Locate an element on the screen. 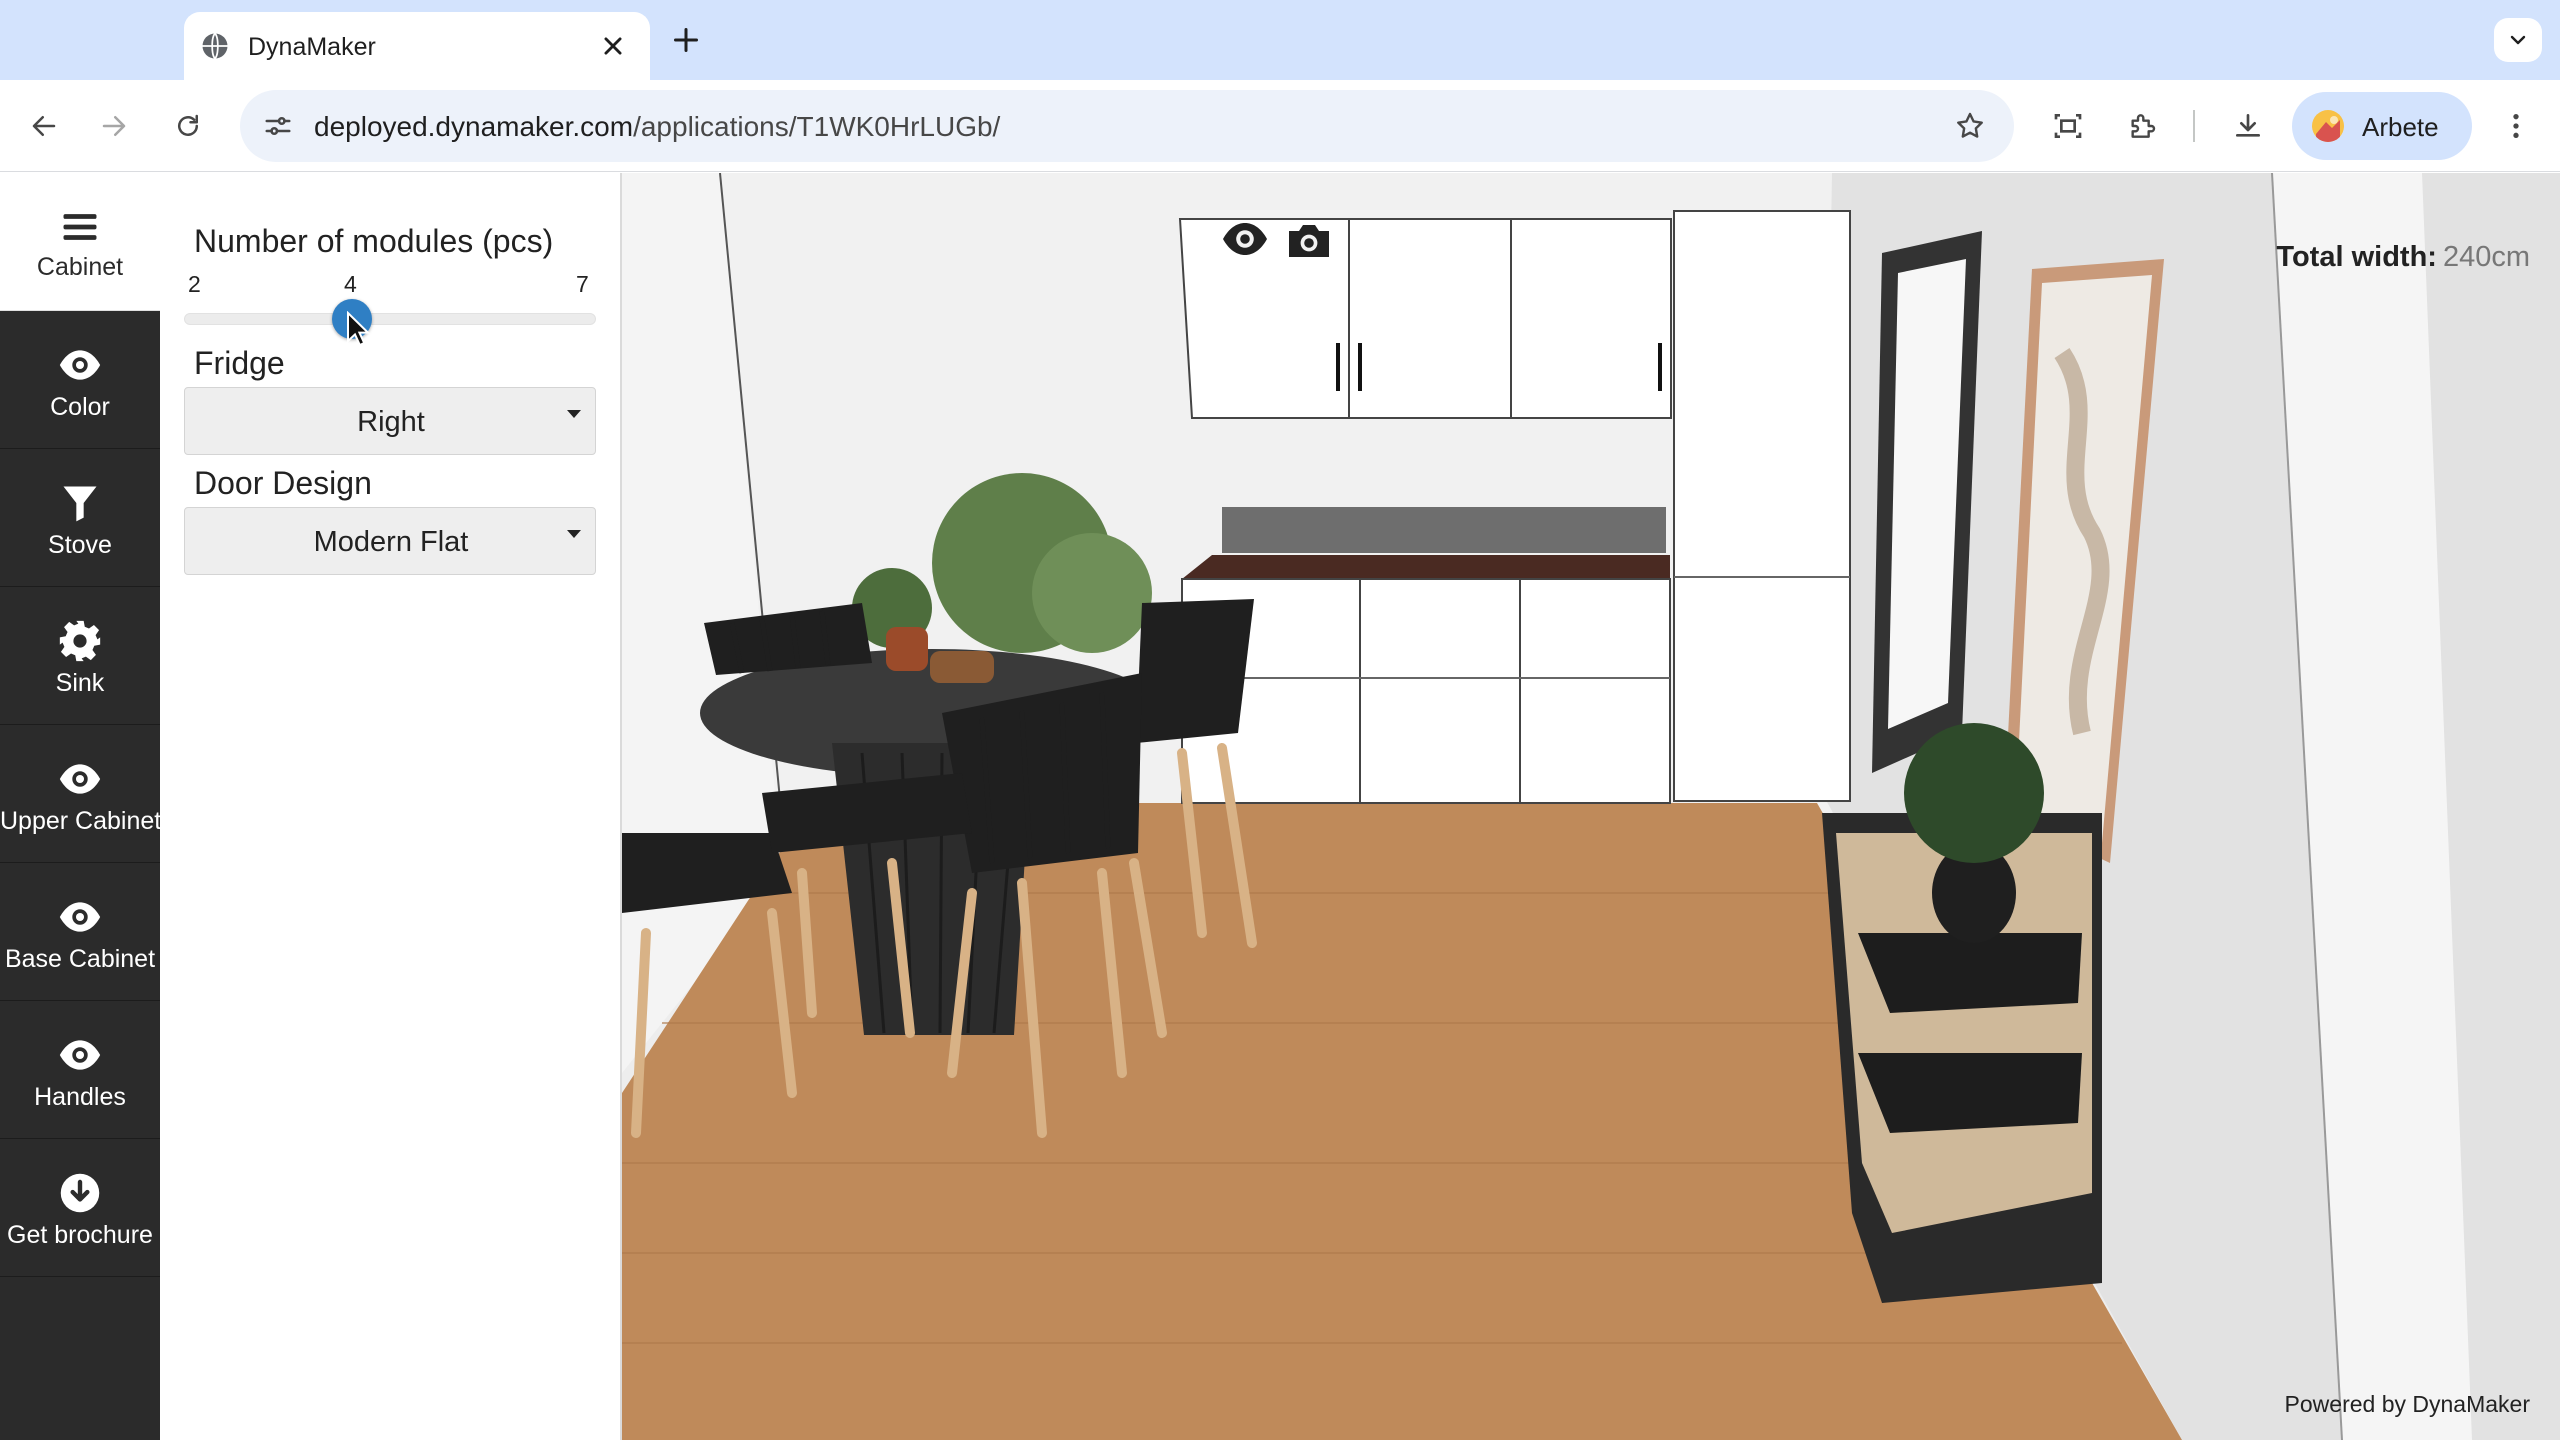  slider-max-label: 7 is located at coordinates (582, 284).